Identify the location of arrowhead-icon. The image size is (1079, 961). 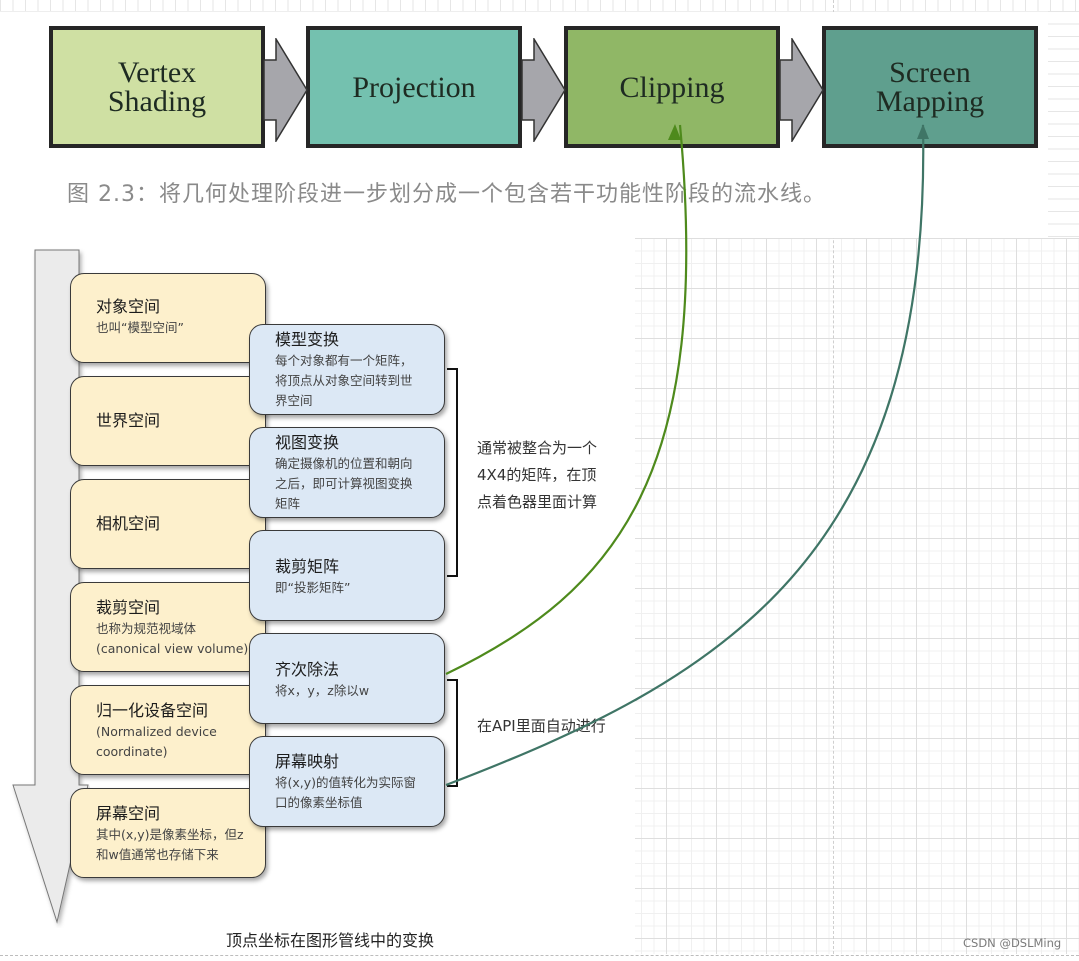
(923, 131).